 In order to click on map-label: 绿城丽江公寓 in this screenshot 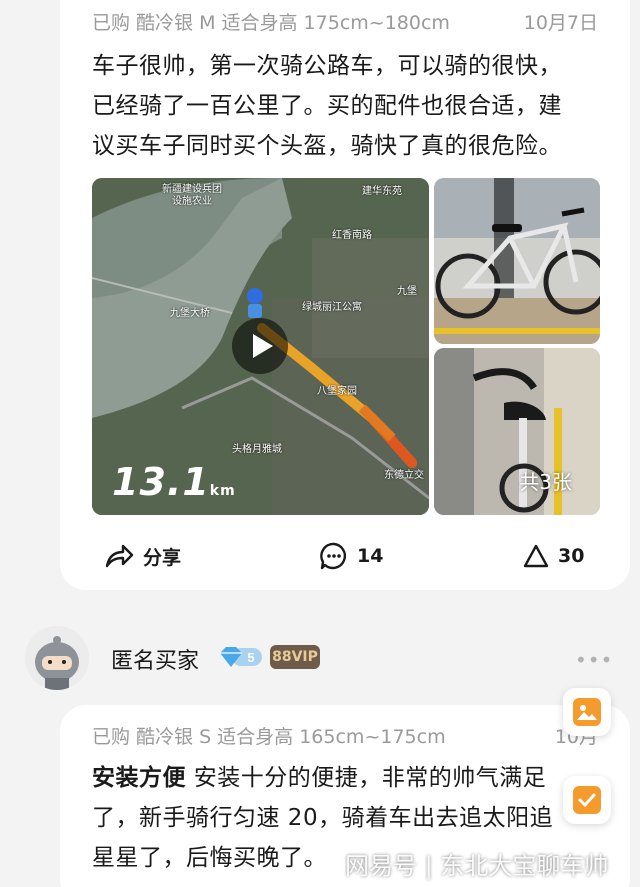, I will do `click(332, 307)`.